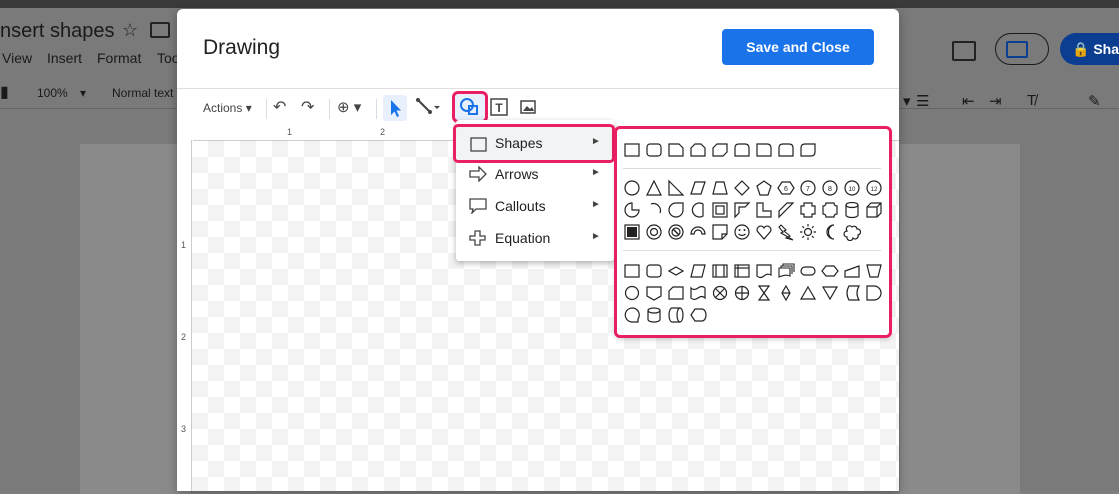  I want to click on flowchart-preparation-icon, so click(830, 271).